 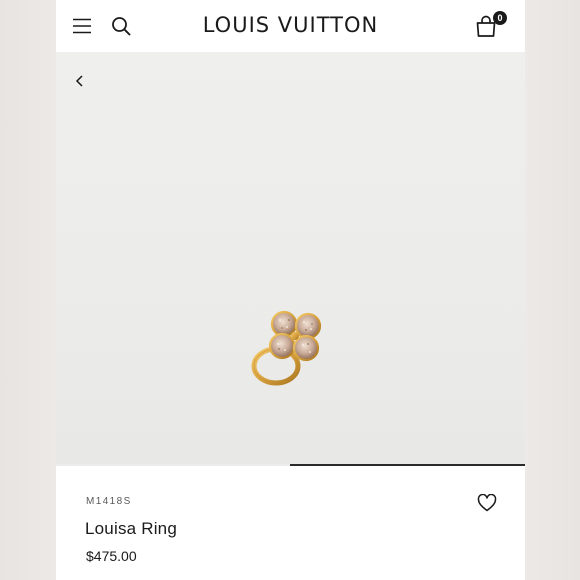 What do you see at coordinates (82, 26) in the screenshot?
I see `menu-icon` at bounding box center [82, 26].